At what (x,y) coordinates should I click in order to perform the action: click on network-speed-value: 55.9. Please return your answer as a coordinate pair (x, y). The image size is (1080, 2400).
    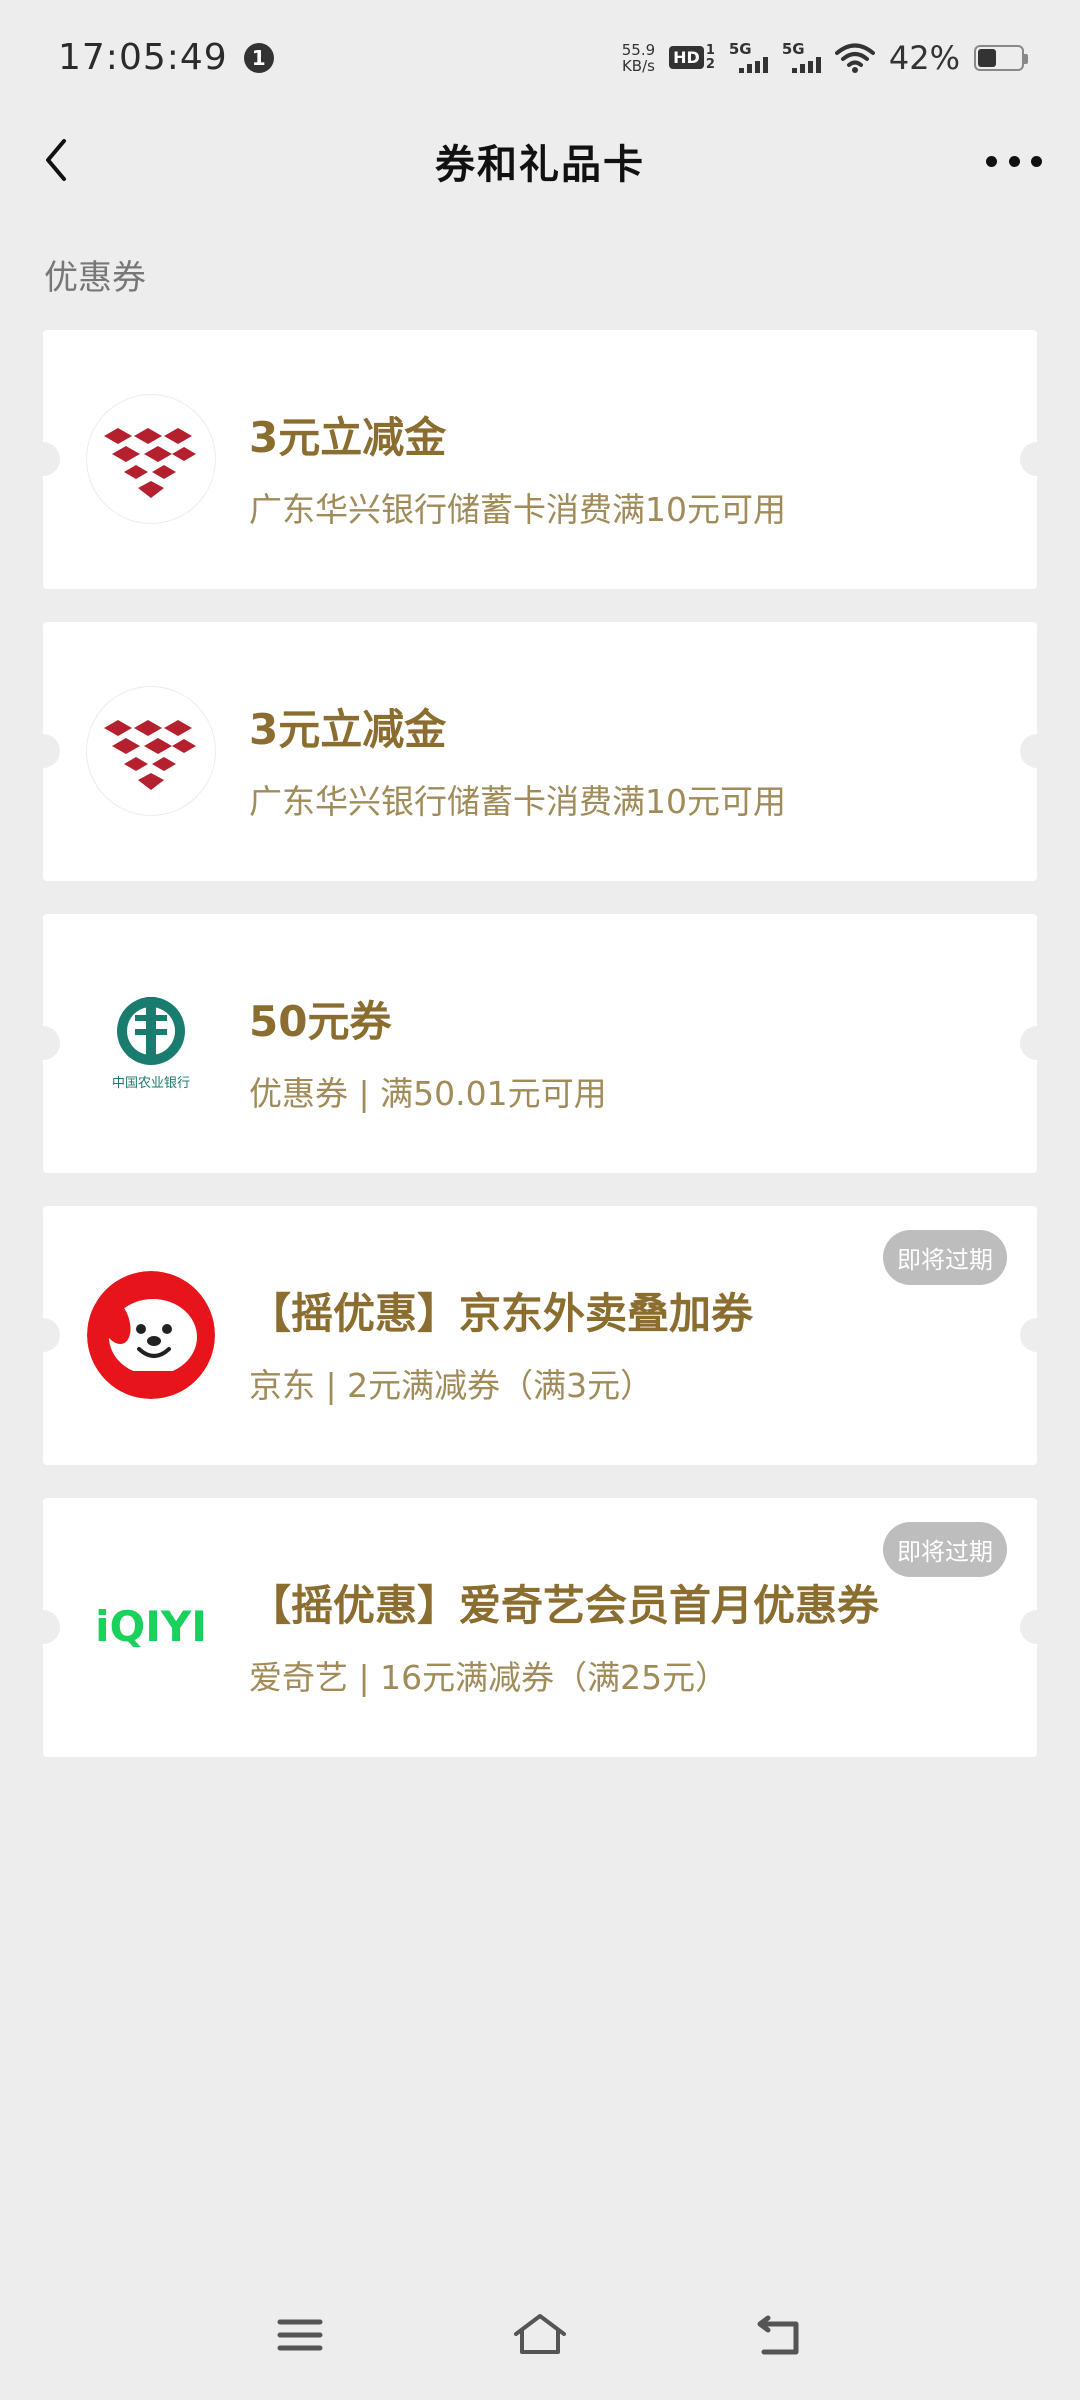
    Looking at the image, I should click on (638, 49).